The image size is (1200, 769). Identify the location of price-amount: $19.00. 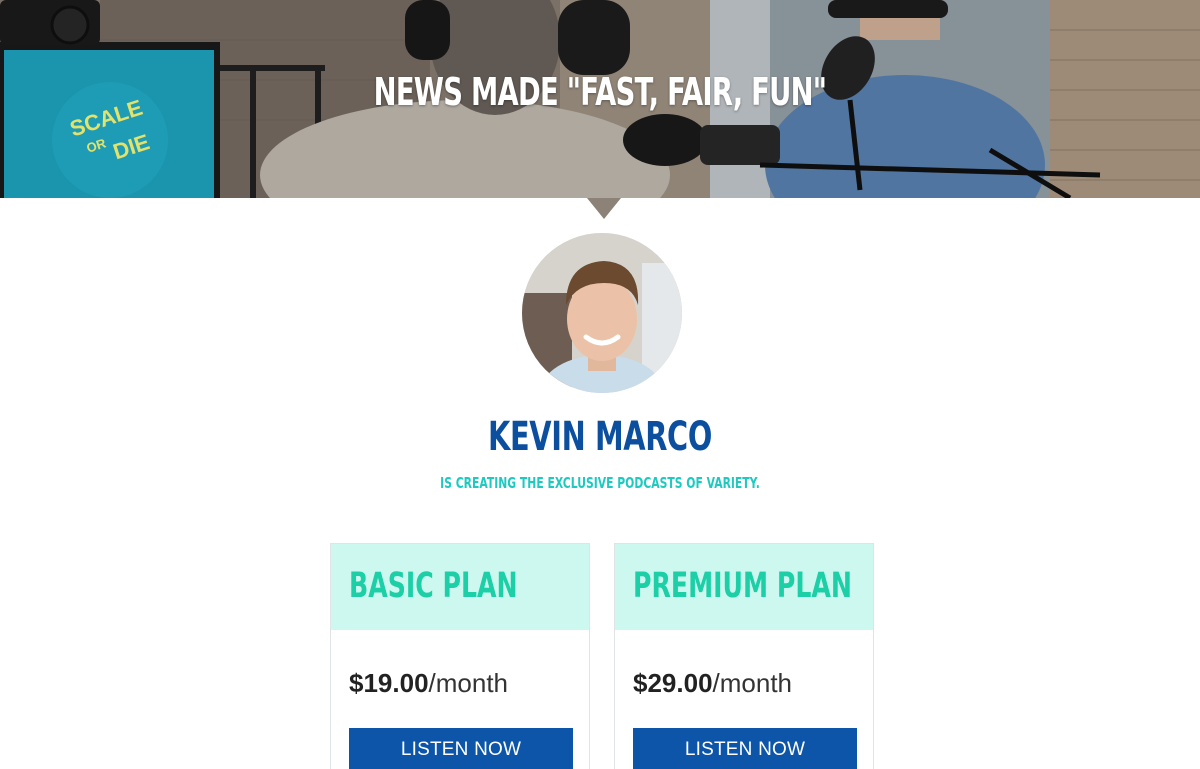
(389, 683).